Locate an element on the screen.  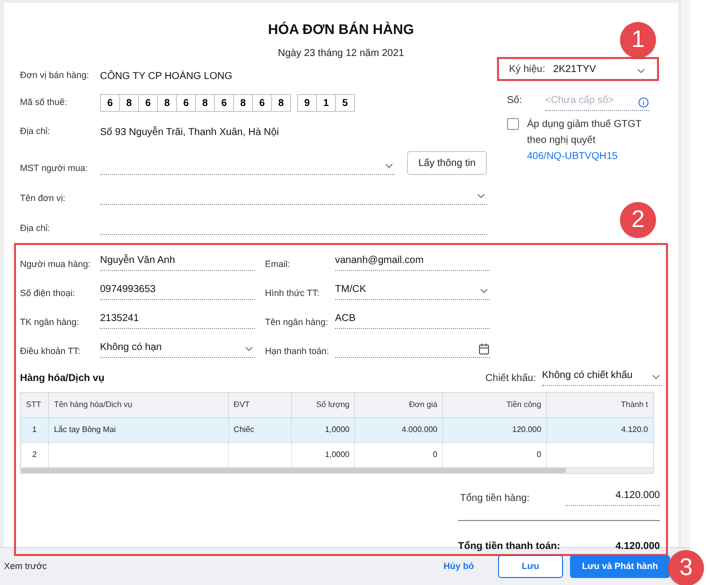
tax-code-digit: 5 is located at coordinates (345, 103).